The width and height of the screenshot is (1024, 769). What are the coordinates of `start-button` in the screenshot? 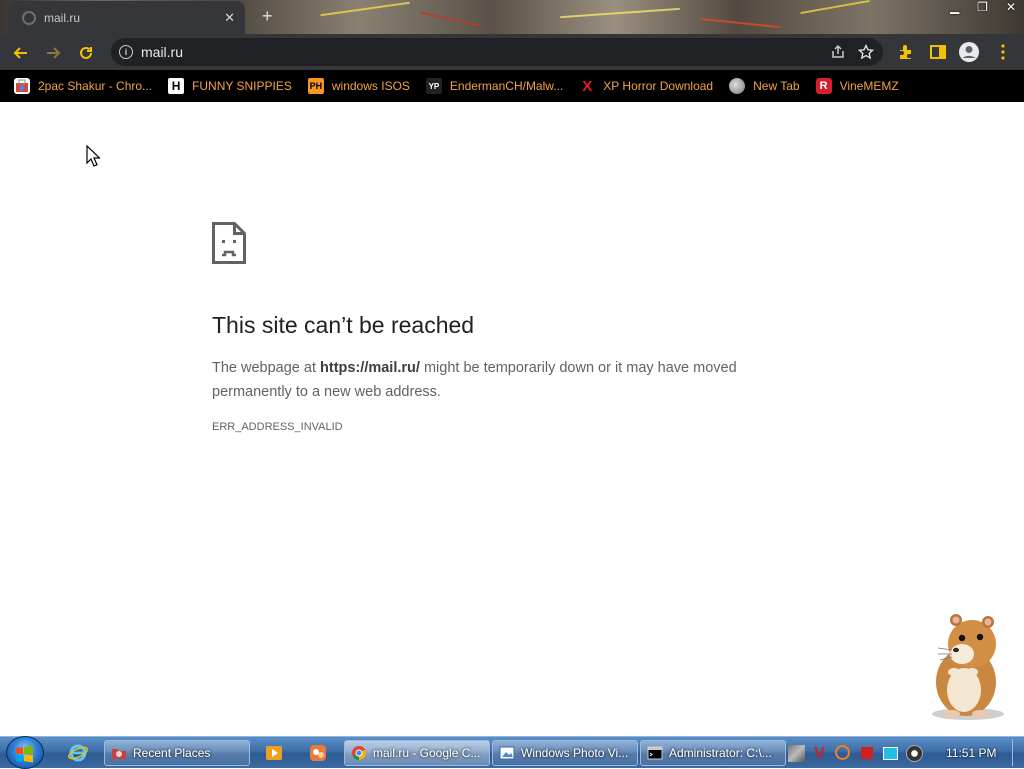 It's located at (25, 752).